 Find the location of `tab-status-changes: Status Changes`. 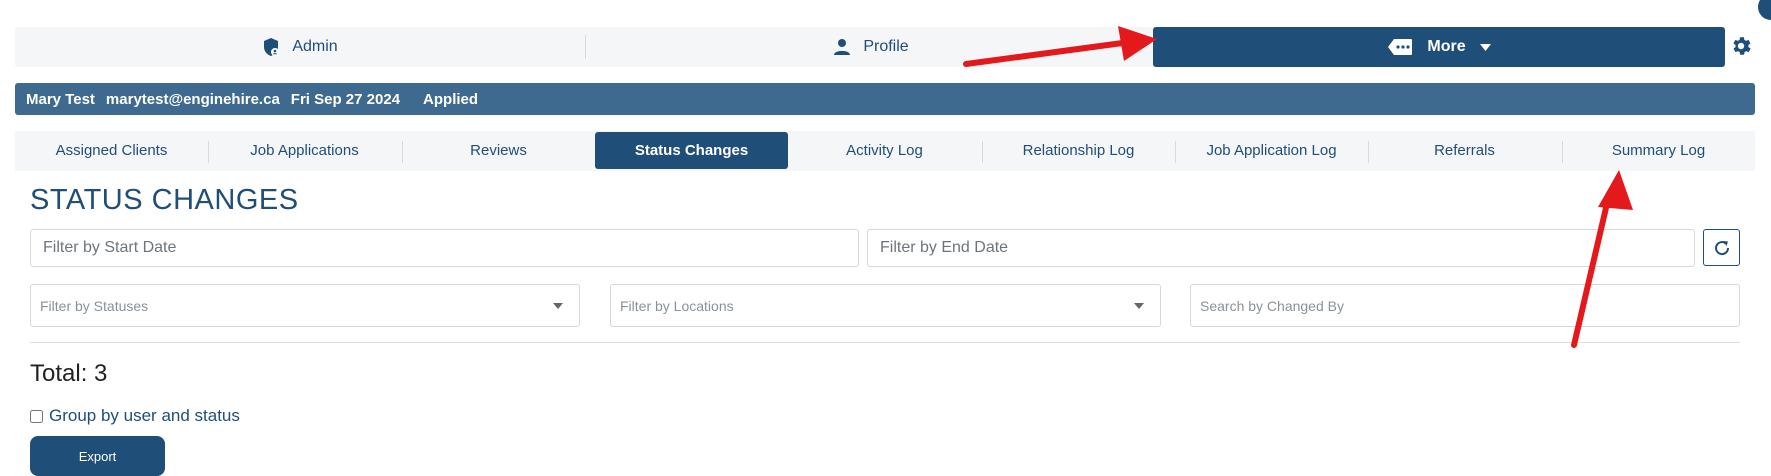

tab-status-changes: Status Changes is located at coordinates (691, 150).